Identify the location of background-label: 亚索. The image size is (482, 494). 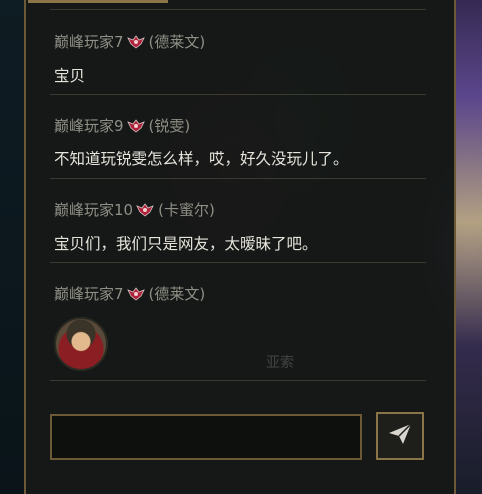
(280, 363).